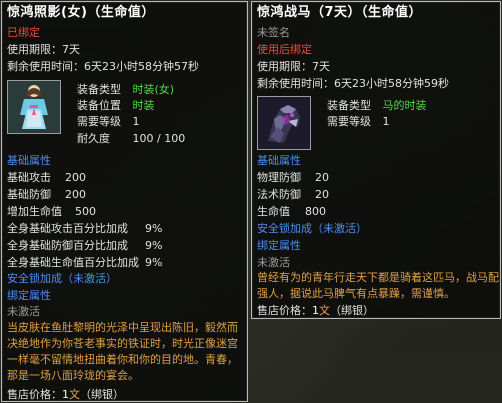  What do you see at coordinates (315, 211) in the screenshot?
I see `stat-value: 800` at bounding box center [315, 211].